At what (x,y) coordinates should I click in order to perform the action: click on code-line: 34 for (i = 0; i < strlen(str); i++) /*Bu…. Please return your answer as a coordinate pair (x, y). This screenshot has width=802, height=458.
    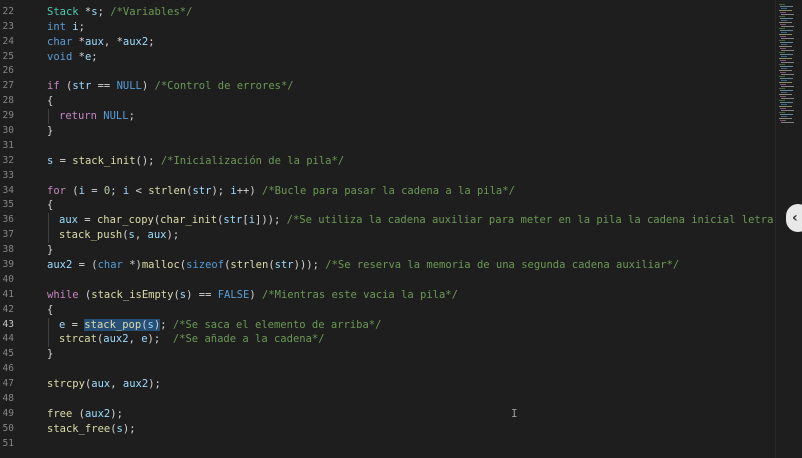
    Looking at the image, I should click on (387, 191).